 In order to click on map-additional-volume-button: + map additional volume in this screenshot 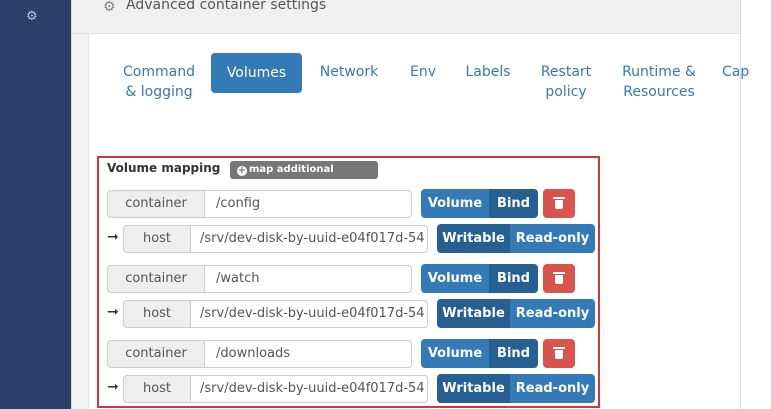, I will do `click(304, 177)`.